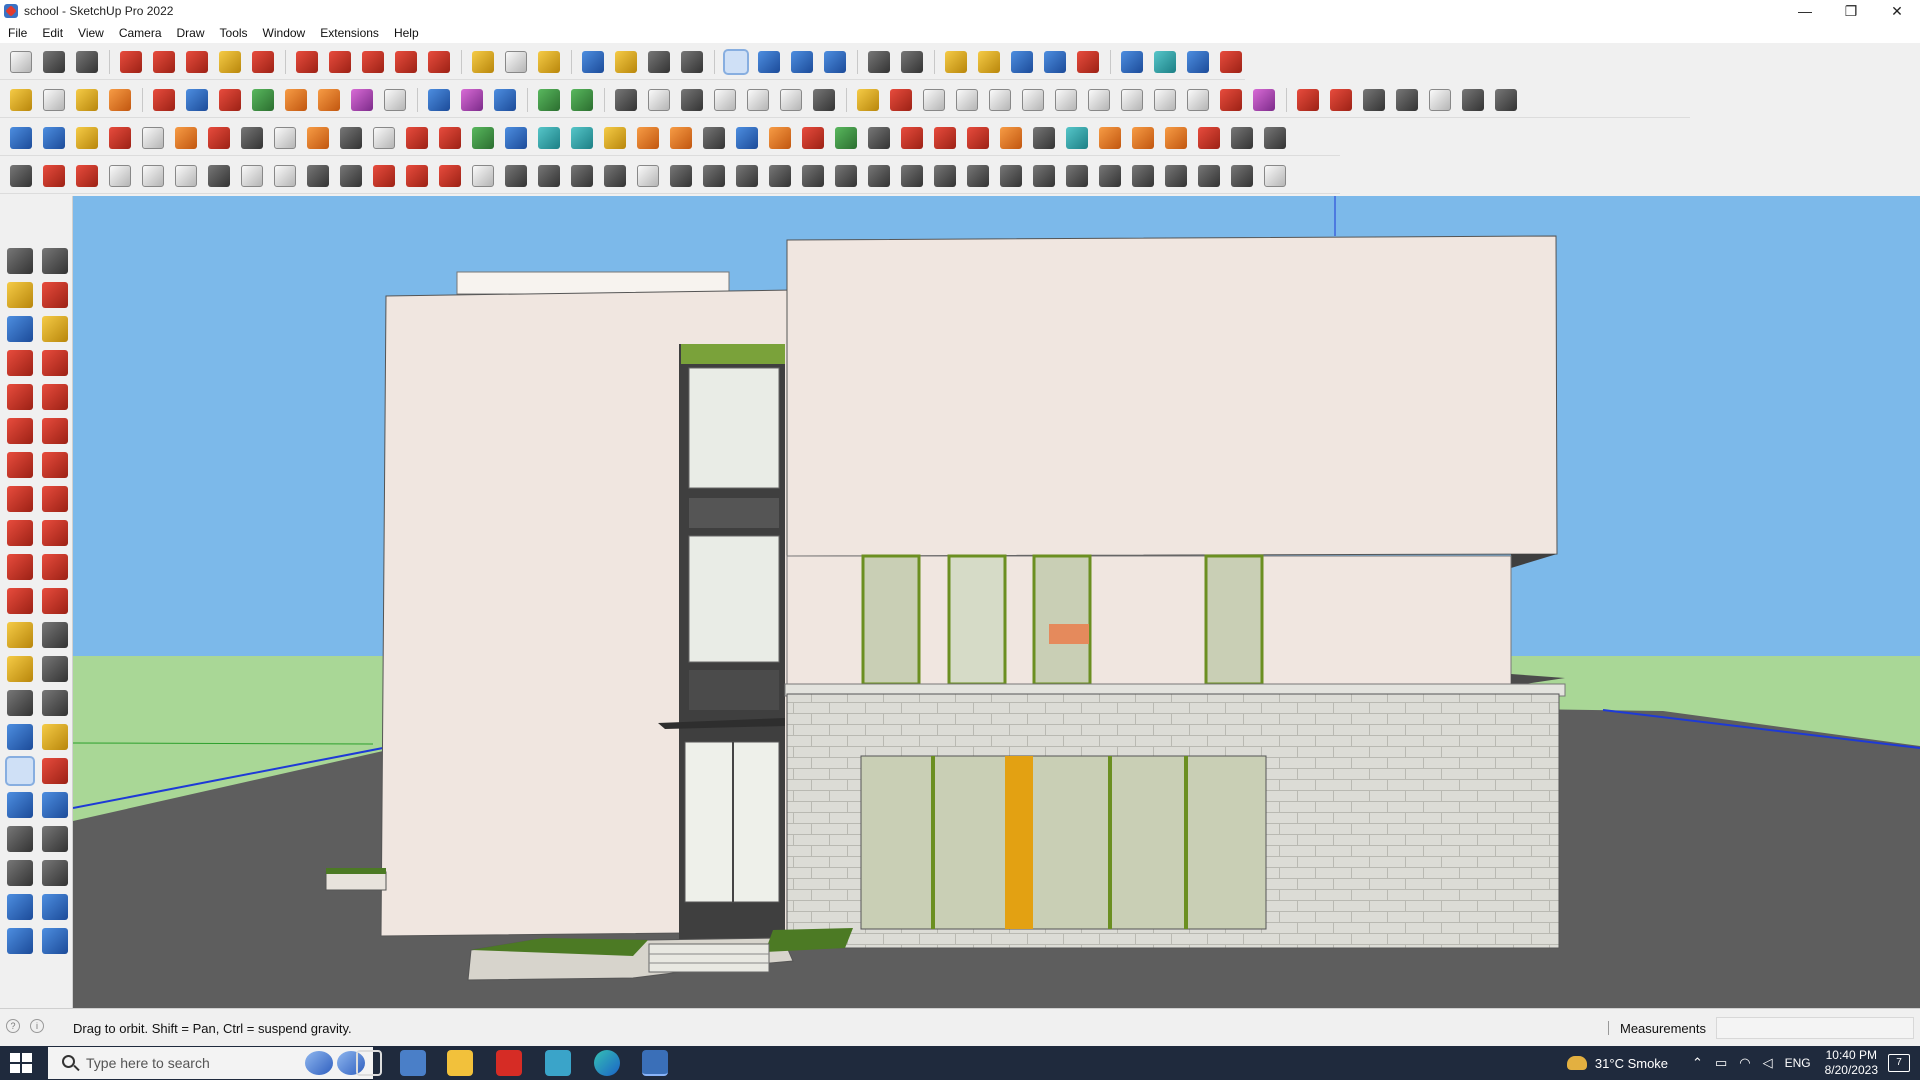 Image resolution: width=1920 pixels, height=1080 pixels. Describe the element at coordinates (406, 33) in the screenshot. I see `menu-help: Help` at that location.